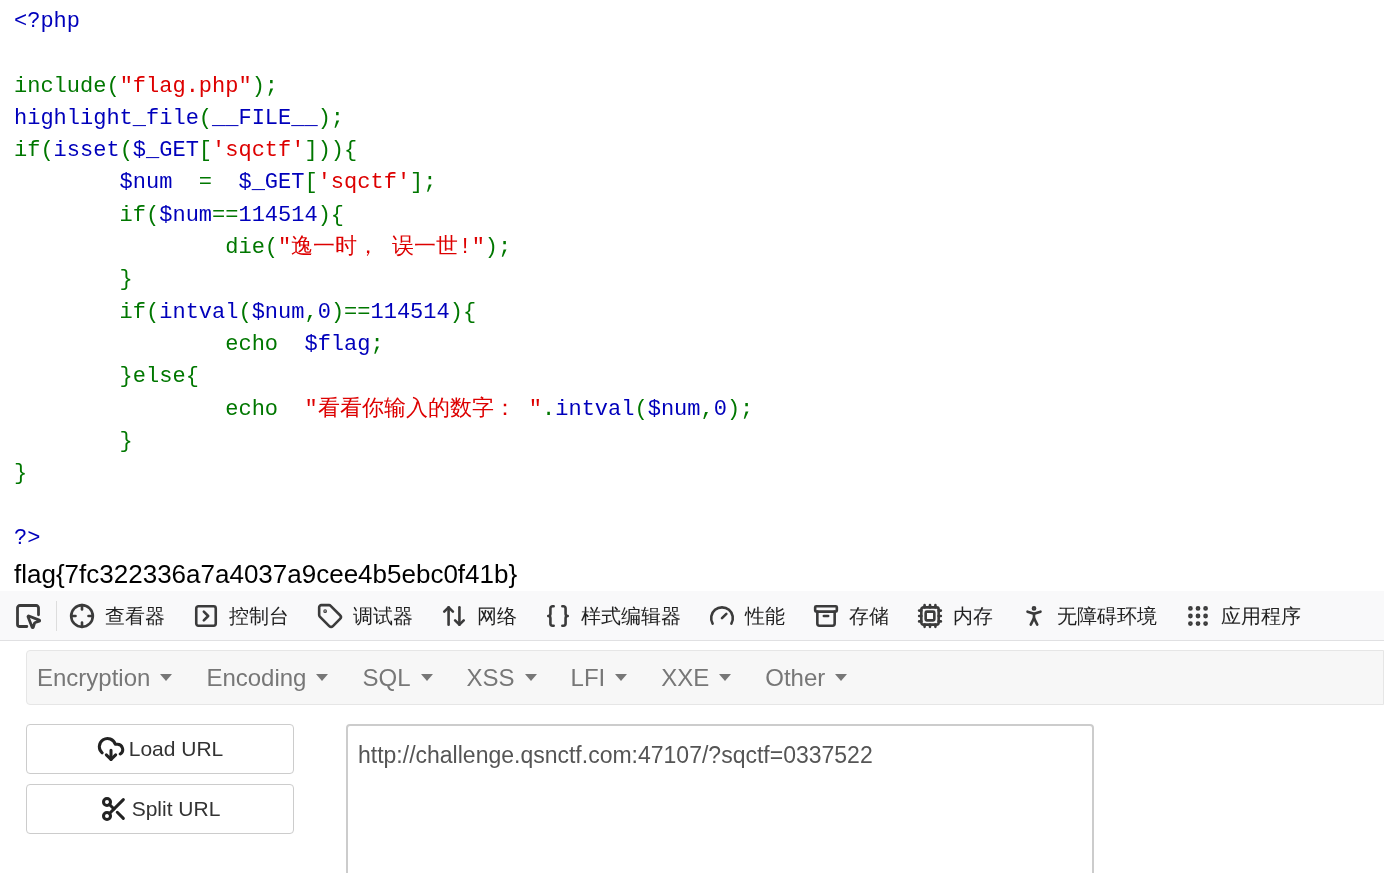 The image size is (1384, 873). What do you see at coordinates (86, 151) in the screenshot?
I see `code-token: isset` at bounding box center [86, 151].